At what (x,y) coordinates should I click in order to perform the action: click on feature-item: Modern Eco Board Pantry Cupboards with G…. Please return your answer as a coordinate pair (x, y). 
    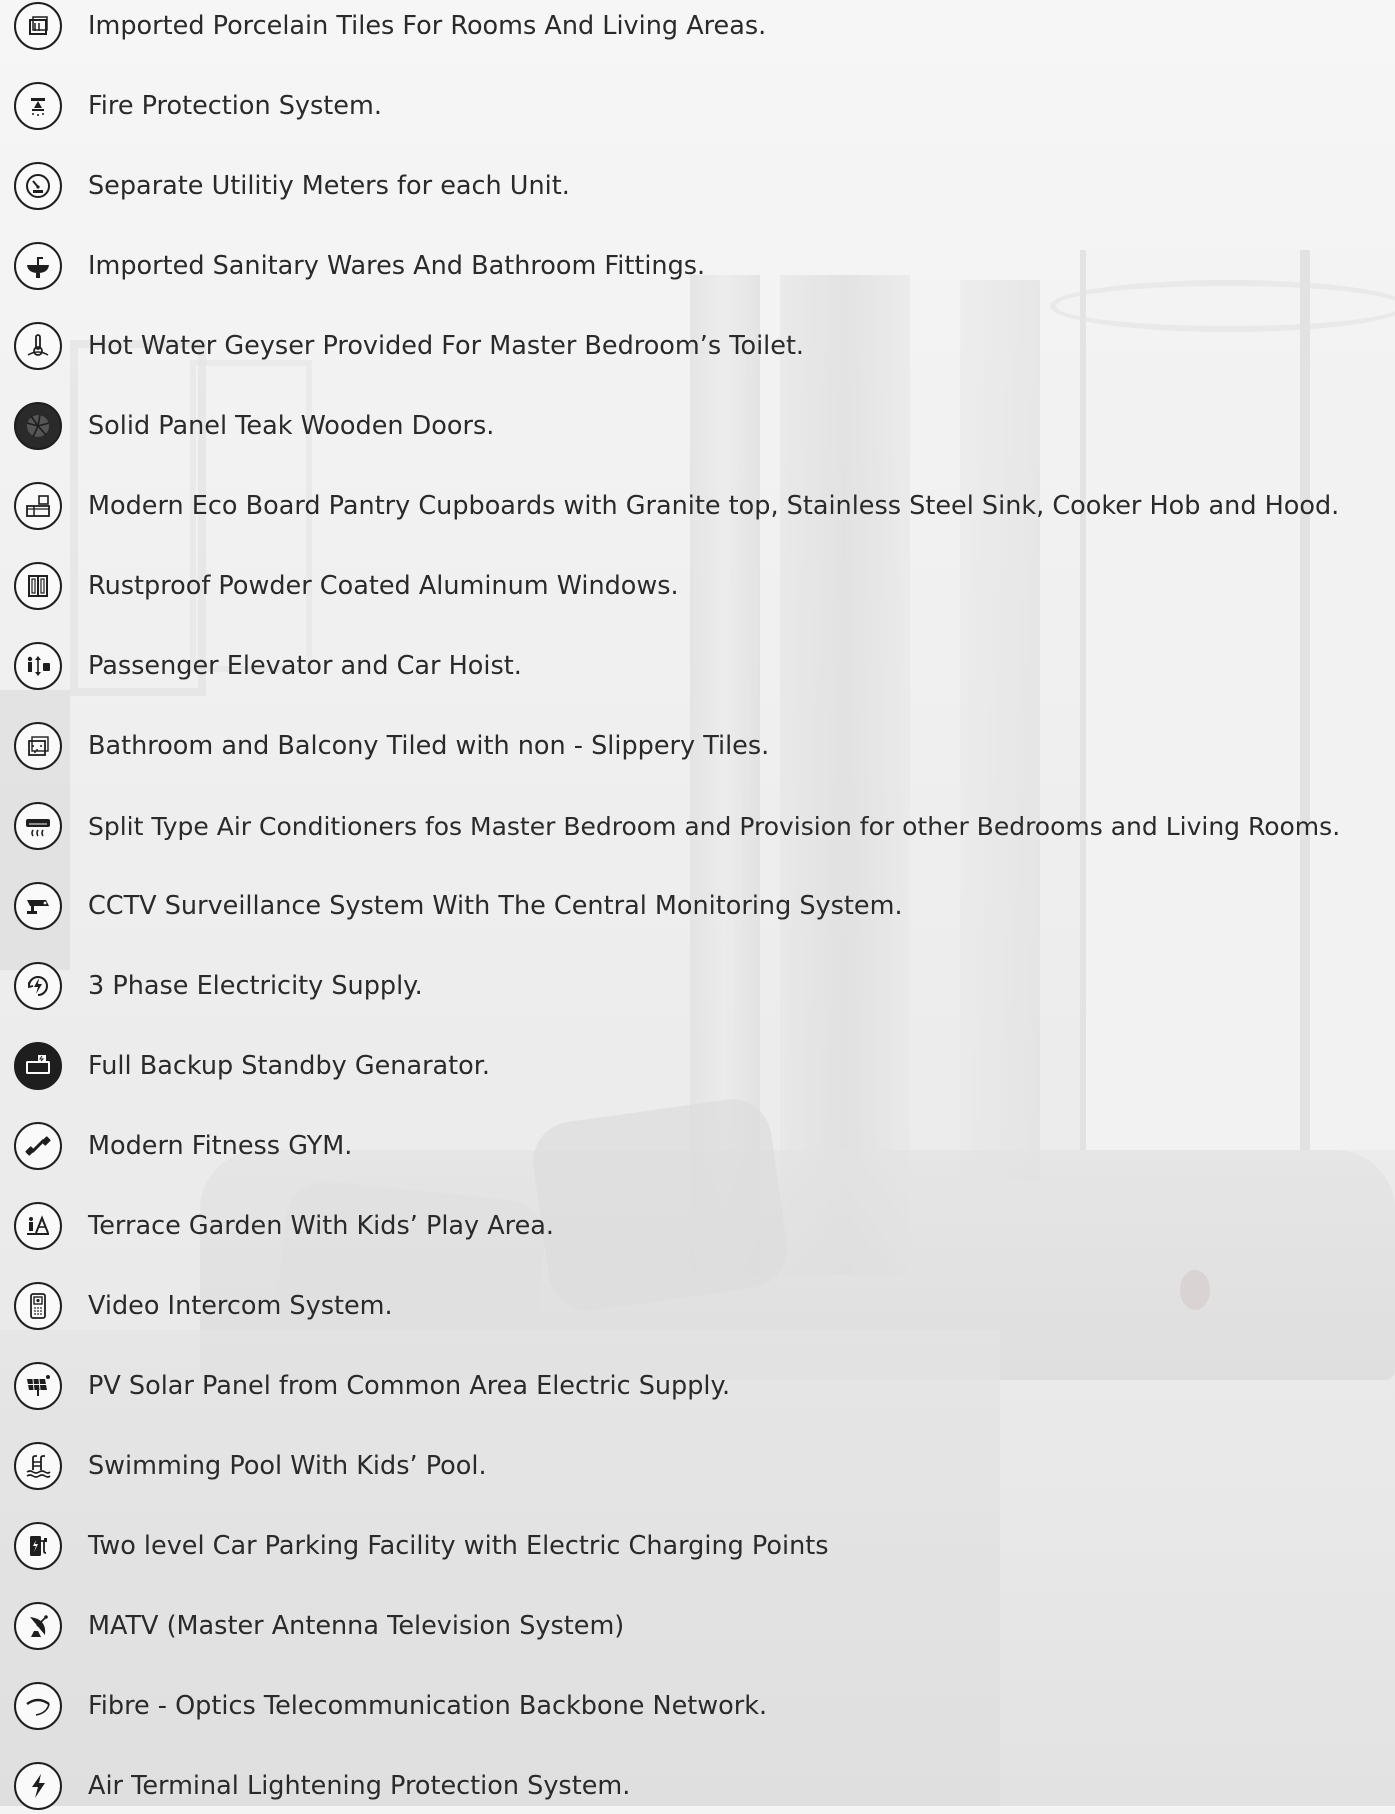
    Looking at the image, I should click on (676, 506).